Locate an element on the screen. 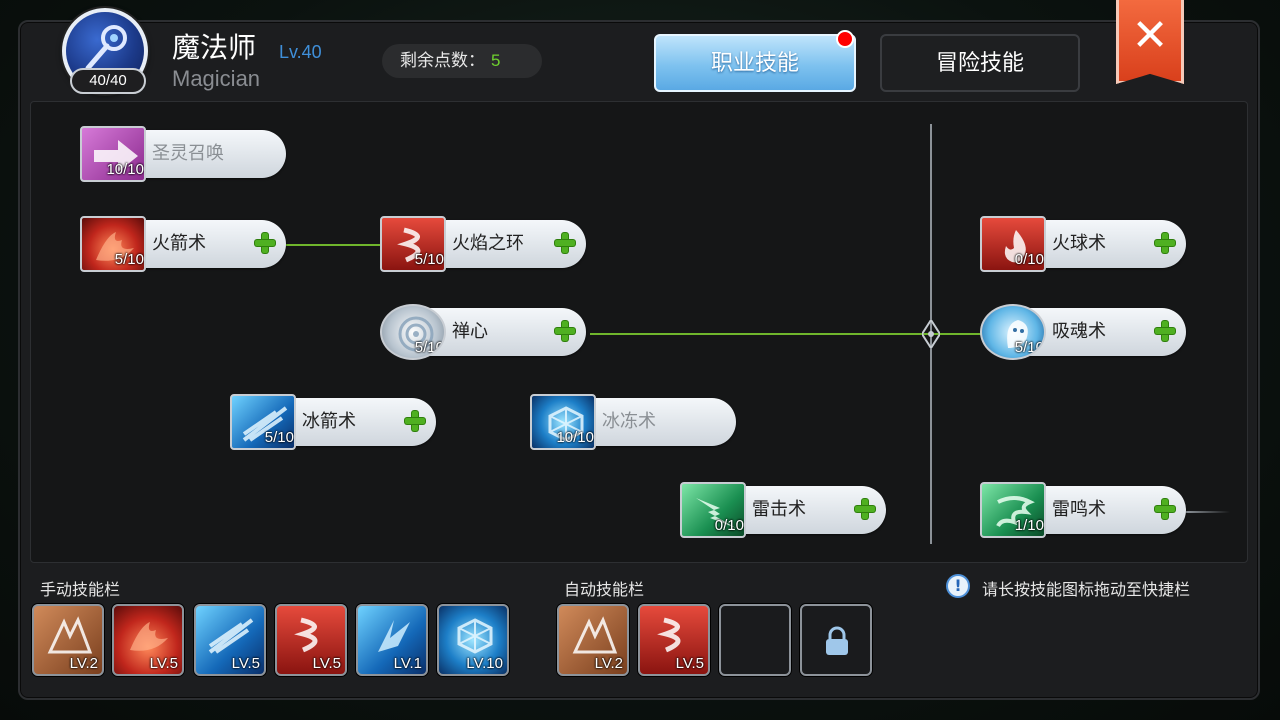 The width and height of the screenshot is (1280, 720). freeze-icon is located at coordinates (475, 636).